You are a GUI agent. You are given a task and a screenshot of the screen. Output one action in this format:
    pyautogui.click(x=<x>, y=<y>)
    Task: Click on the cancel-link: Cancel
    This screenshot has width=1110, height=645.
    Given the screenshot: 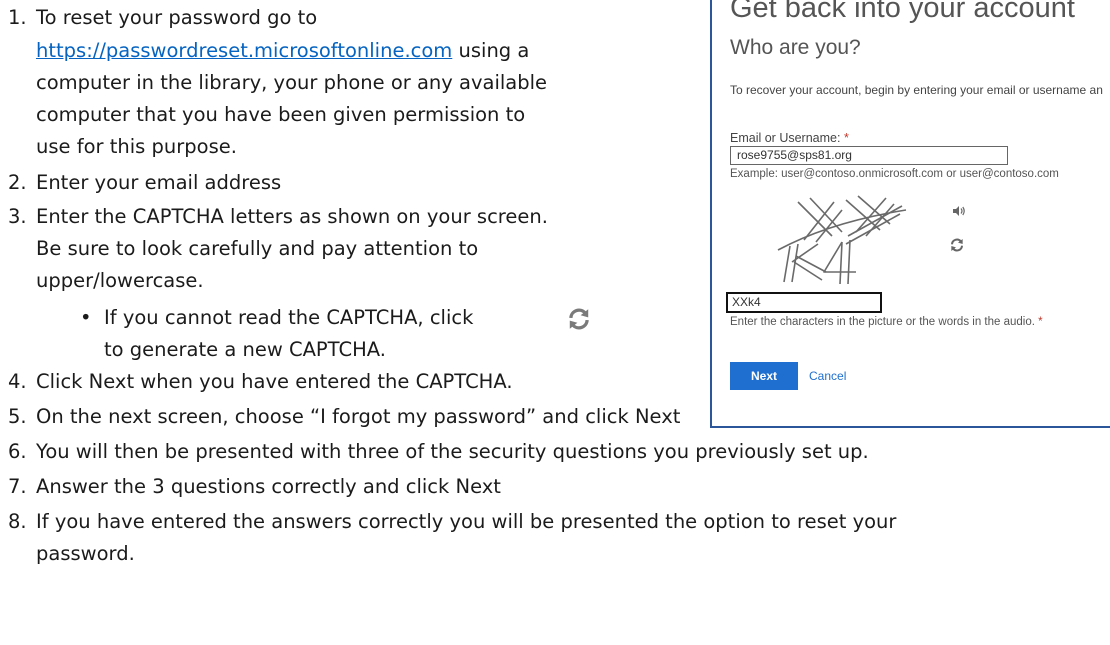 What is the action you would take?
    pyautogui.click(x=827, y=376)
    